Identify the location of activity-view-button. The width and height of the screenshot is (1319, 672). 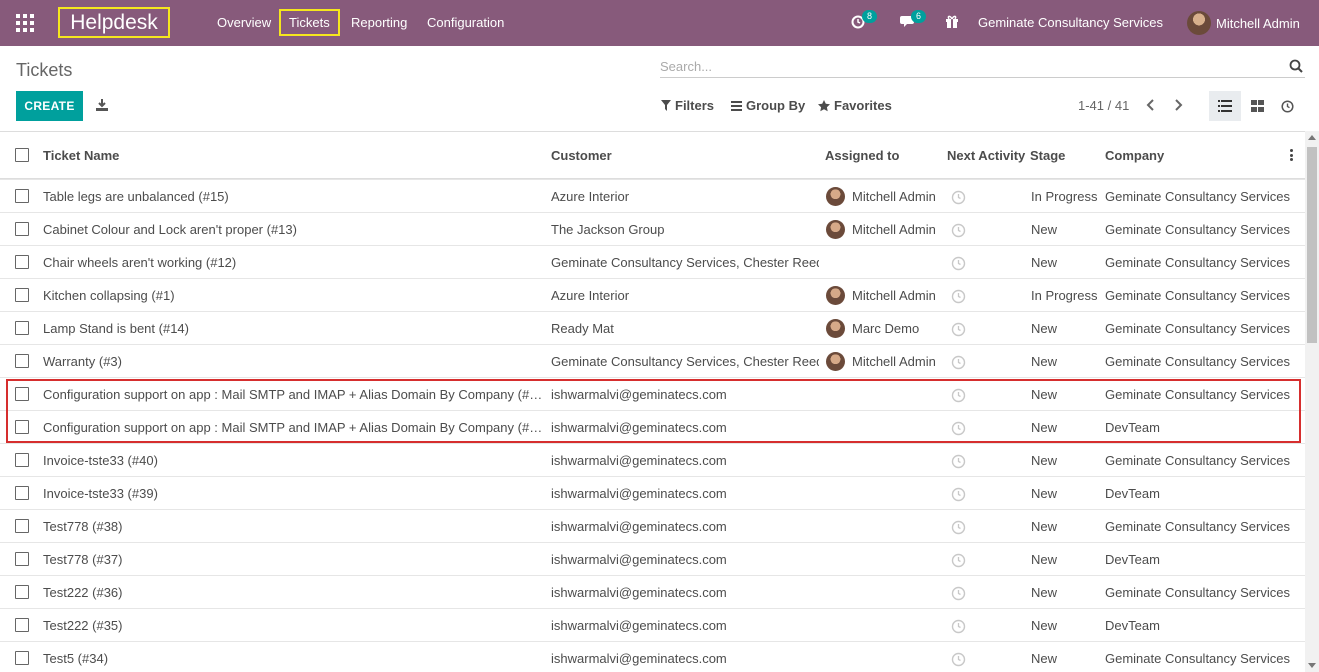
(1287, 106).